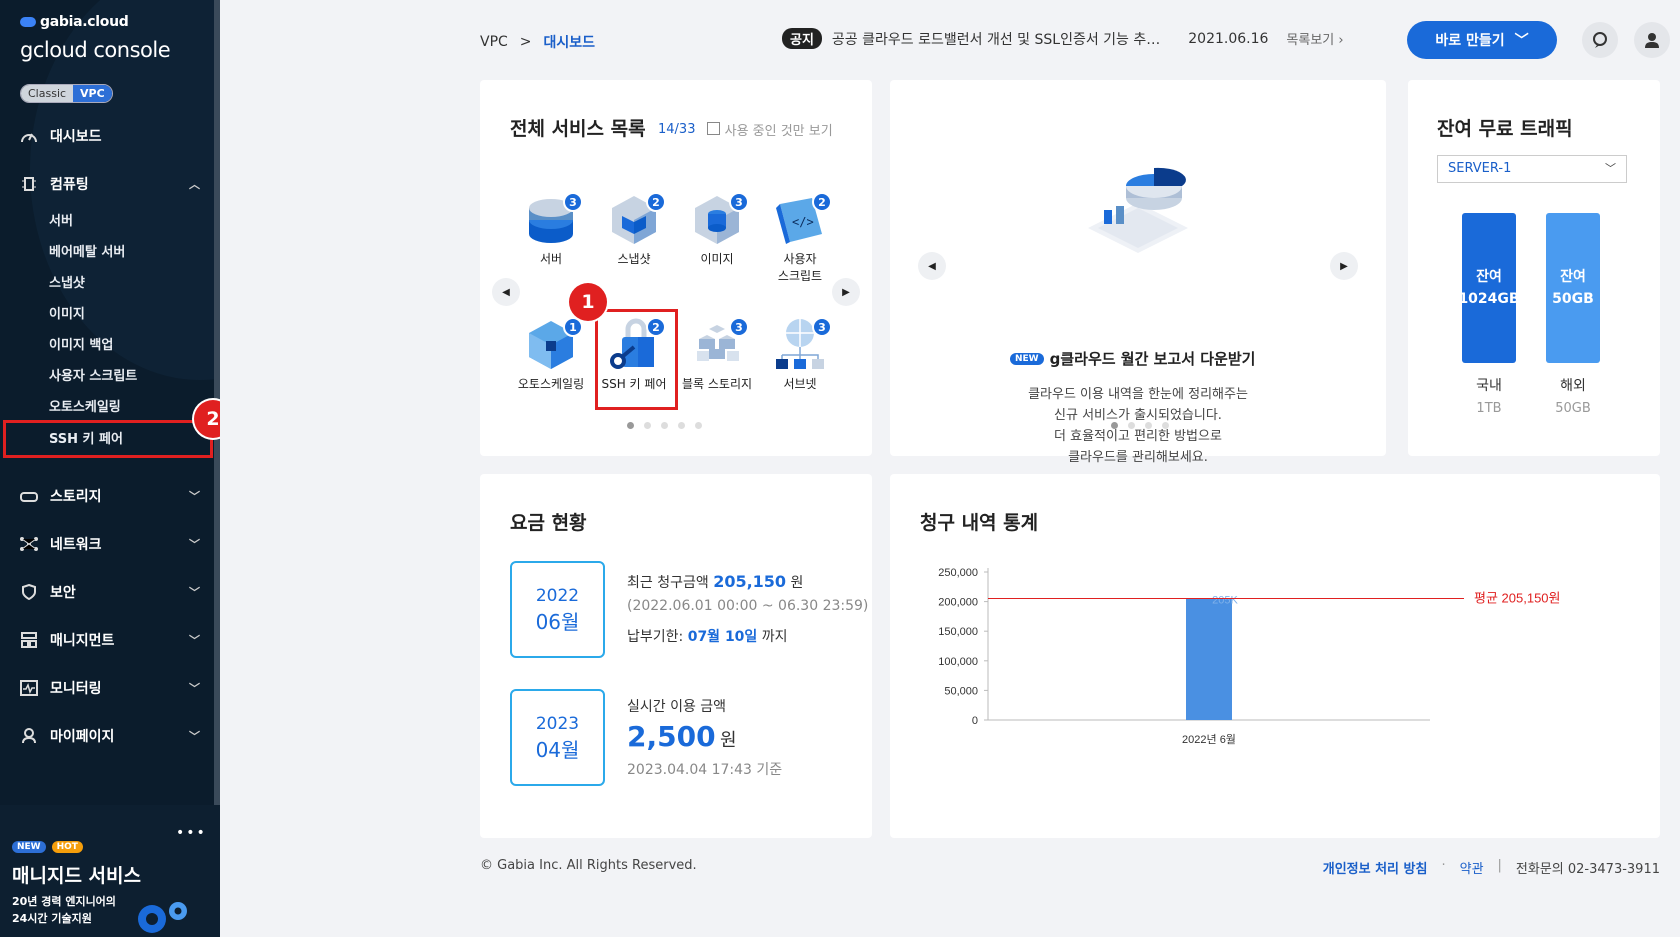 The image size is (1680, 937). Describe the element at coordinates (29, 736) in the screenshot. I see `user-icon` at that location.